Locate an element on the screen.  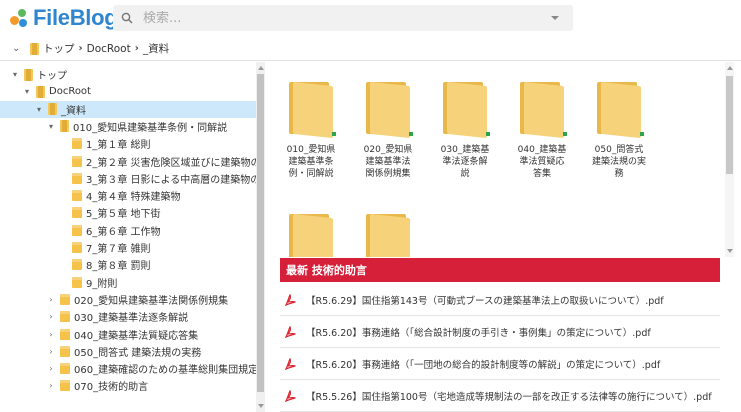
tree-item: 4_第４章 特殊建築物 is located at coordinates (128, 195).